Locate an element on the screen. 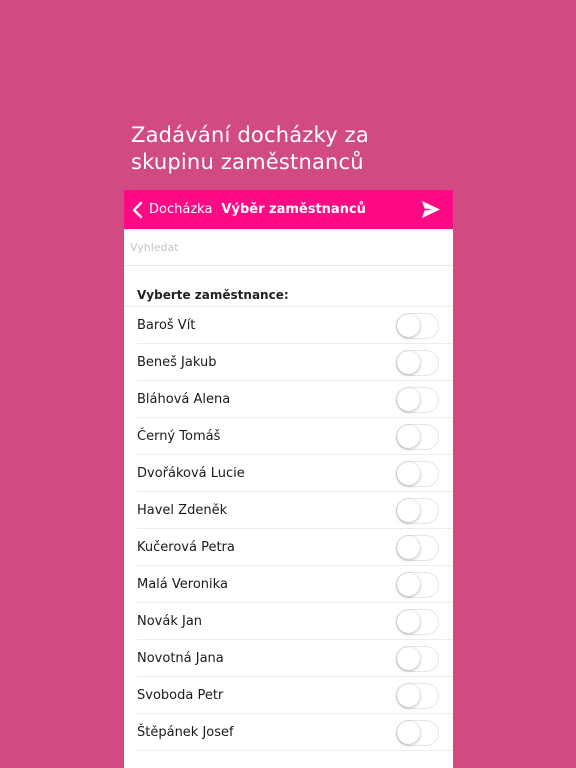 The image size is (576, 768). send-icon is located at coordinates (431, 209).